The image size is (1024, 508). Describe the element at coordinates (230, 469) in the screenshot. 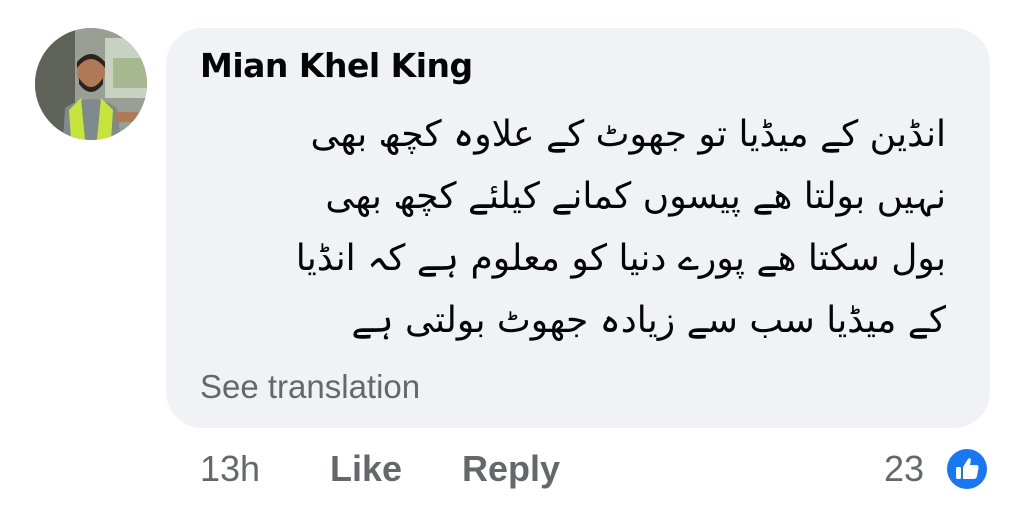

I see `comment-timestamp: 13h` at that location.